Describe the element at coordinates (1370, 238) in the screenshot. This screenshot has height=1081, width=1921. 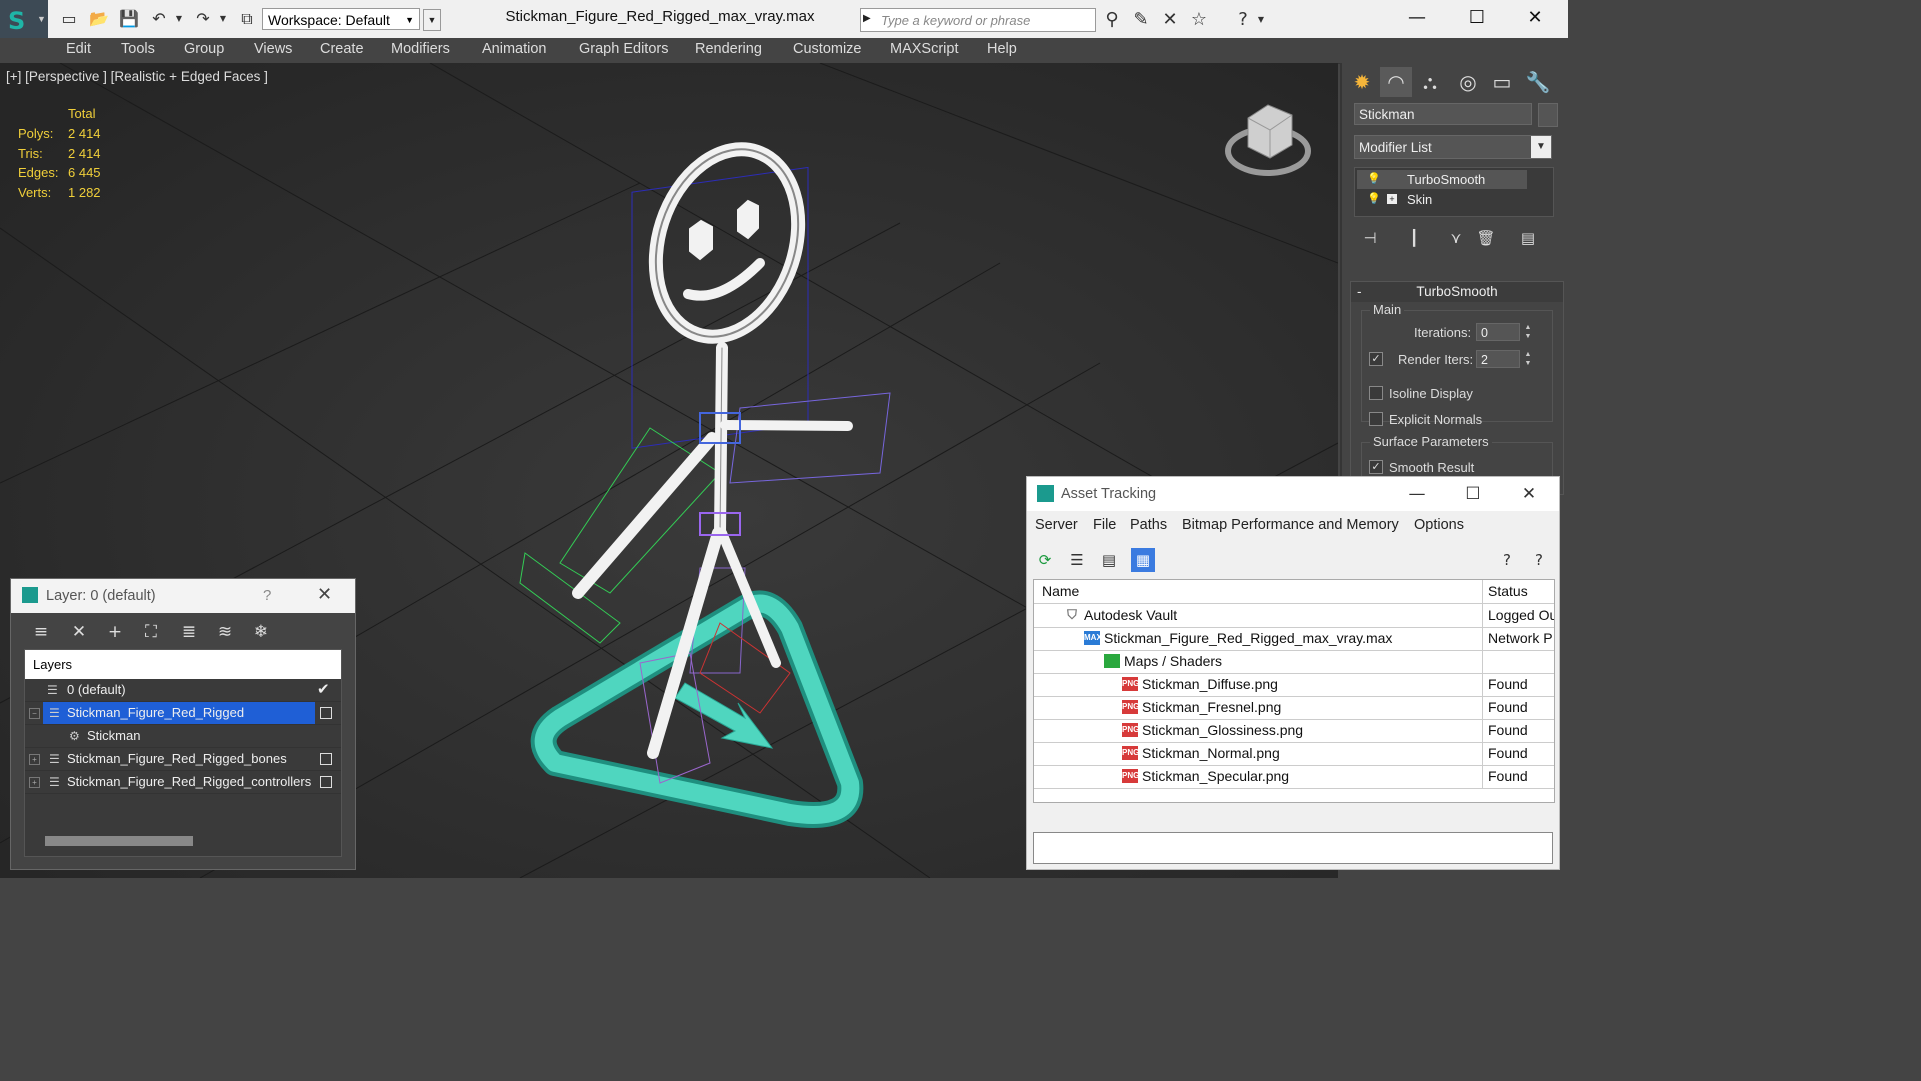
I see `pin-stack-icon: ⊣` at that location.